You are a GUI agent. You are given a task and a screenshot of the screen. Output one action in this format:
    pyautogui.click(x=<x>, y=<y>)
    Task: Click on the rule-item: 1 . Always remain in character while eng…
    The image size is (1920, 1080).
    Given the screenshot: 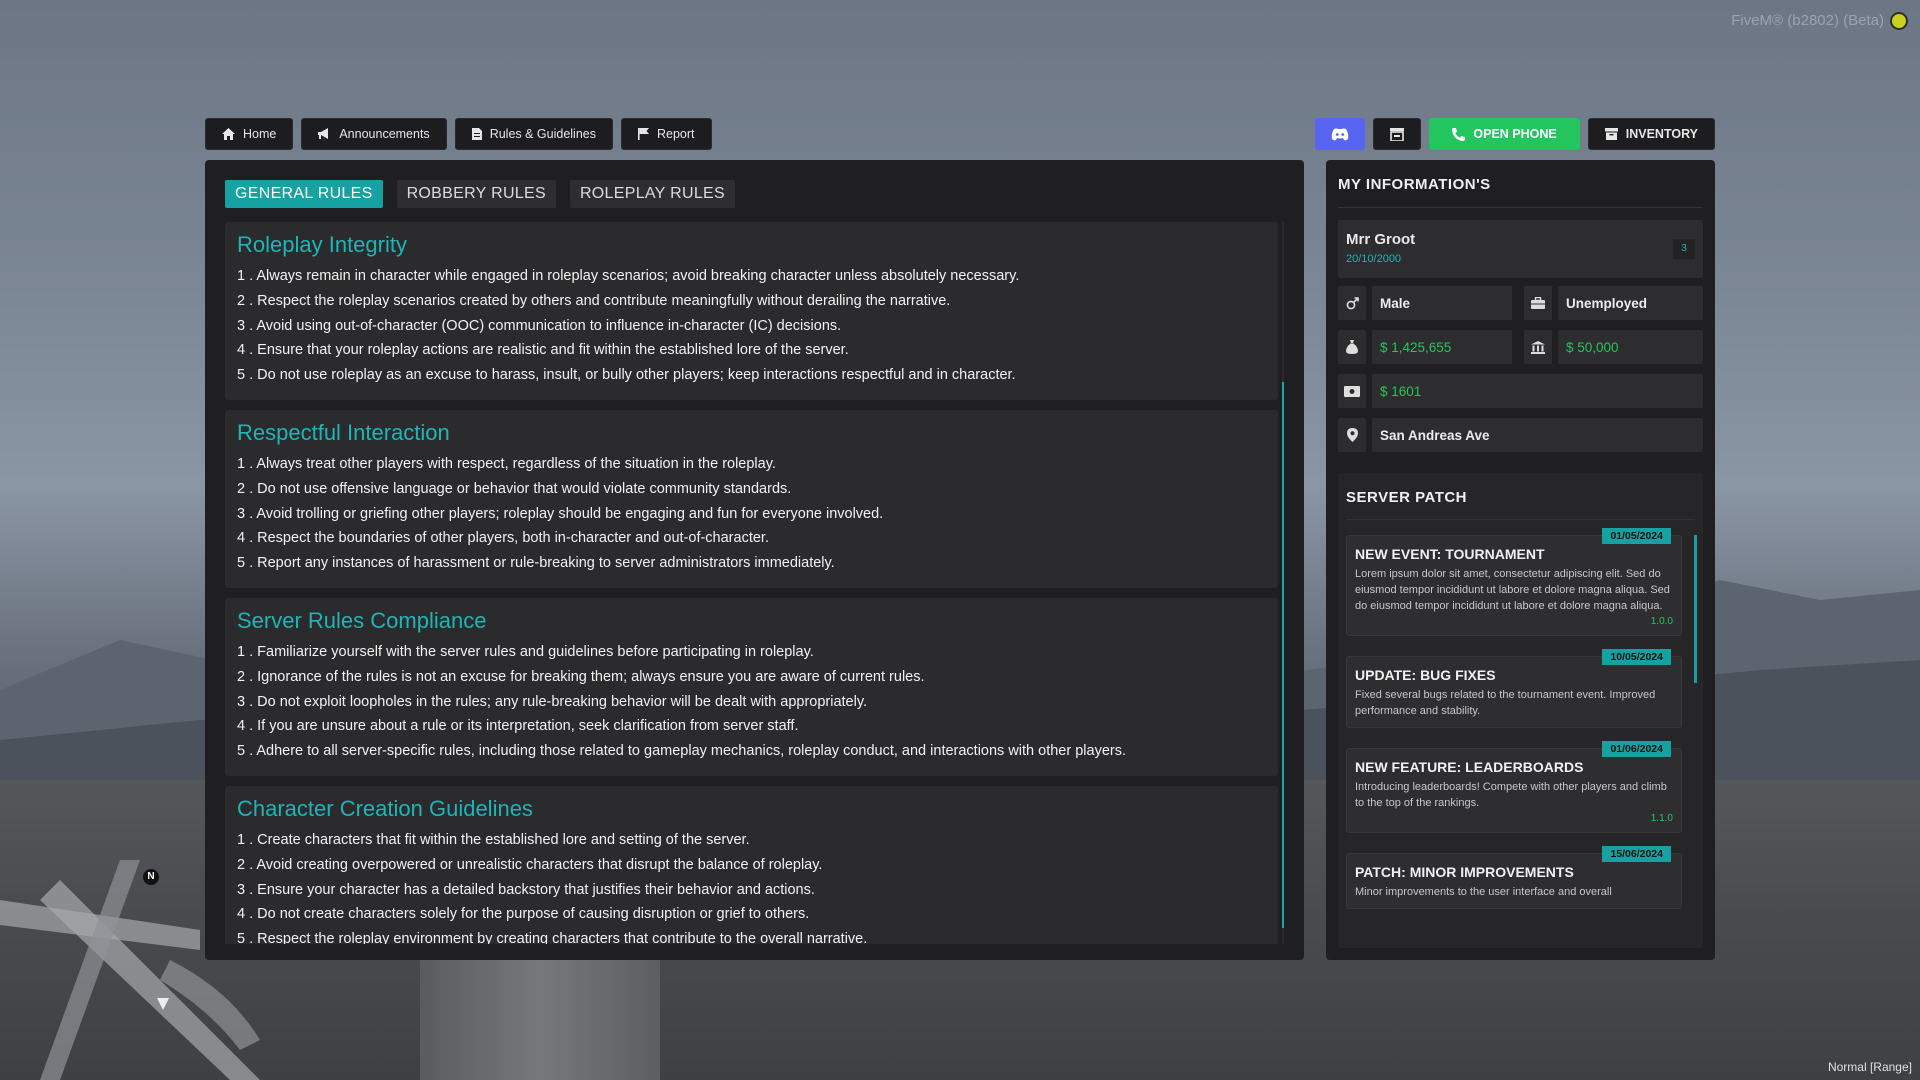 What is the action you would take?
    pyautogui.click(x=628, y=276)
    